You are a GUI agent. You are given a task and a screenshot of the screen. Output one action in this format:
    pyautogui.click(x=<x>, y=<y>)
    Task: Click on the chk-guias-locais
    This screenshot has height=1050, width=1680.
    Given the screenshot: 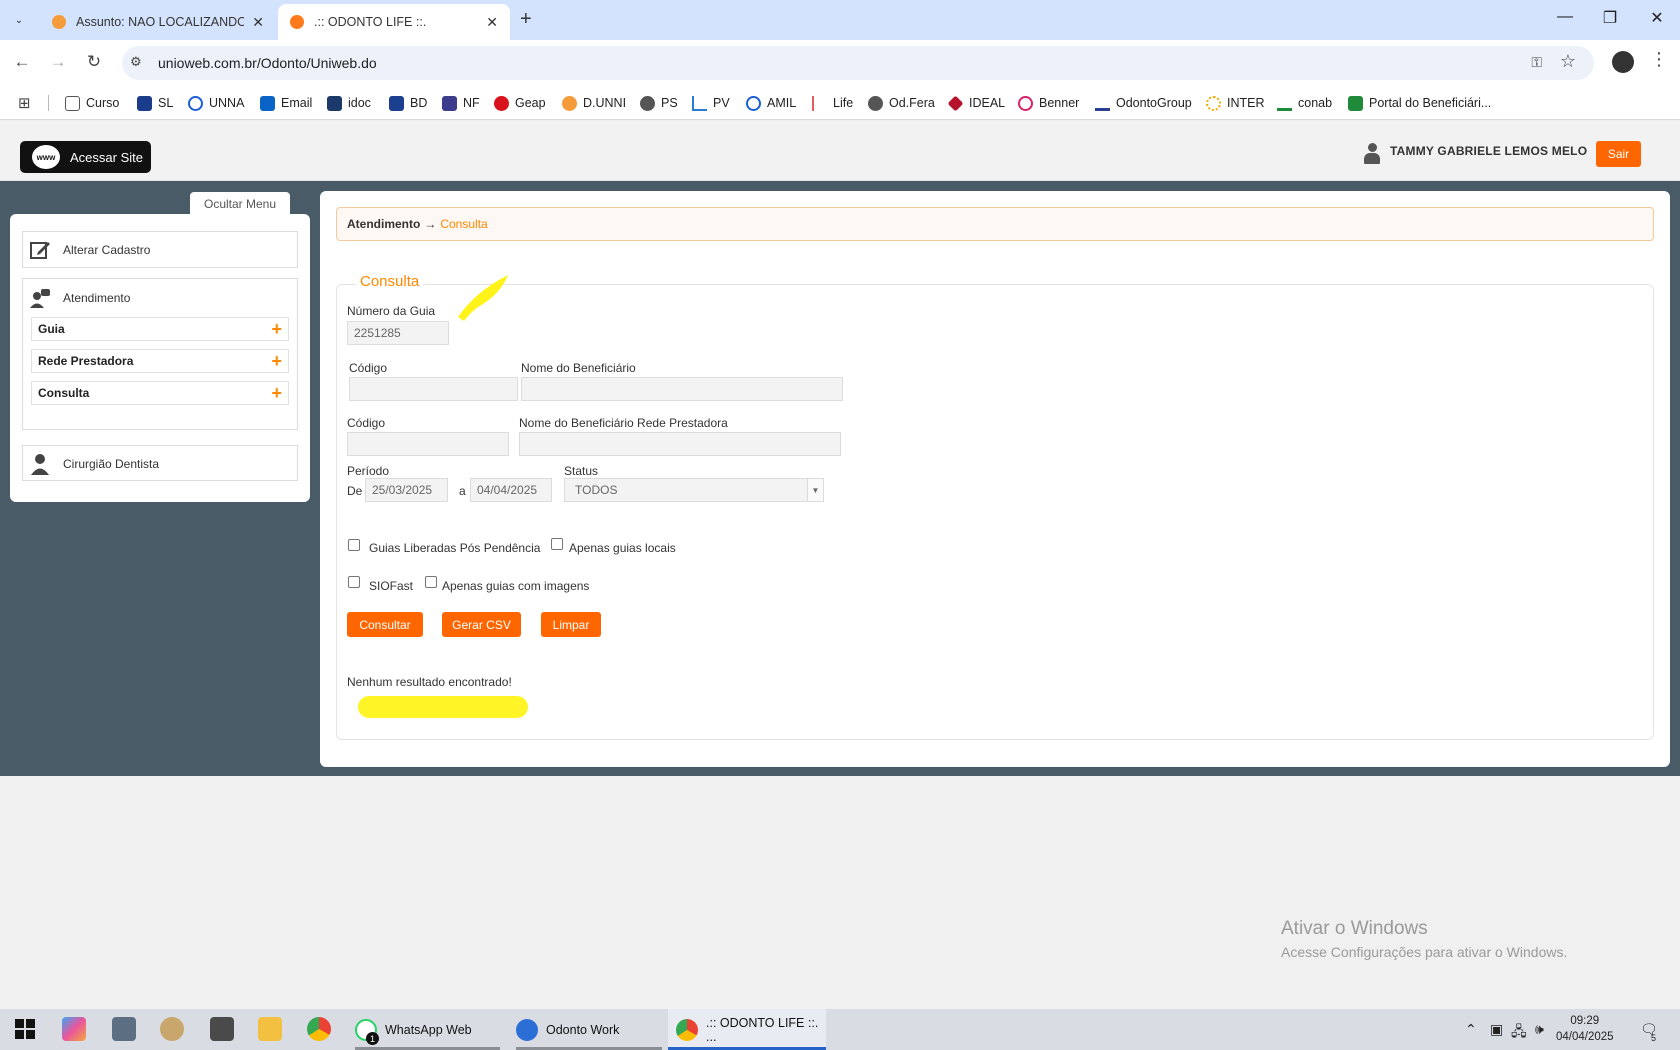 What is the action you would take?
    pyautogui.click(x=557, y=544)
    